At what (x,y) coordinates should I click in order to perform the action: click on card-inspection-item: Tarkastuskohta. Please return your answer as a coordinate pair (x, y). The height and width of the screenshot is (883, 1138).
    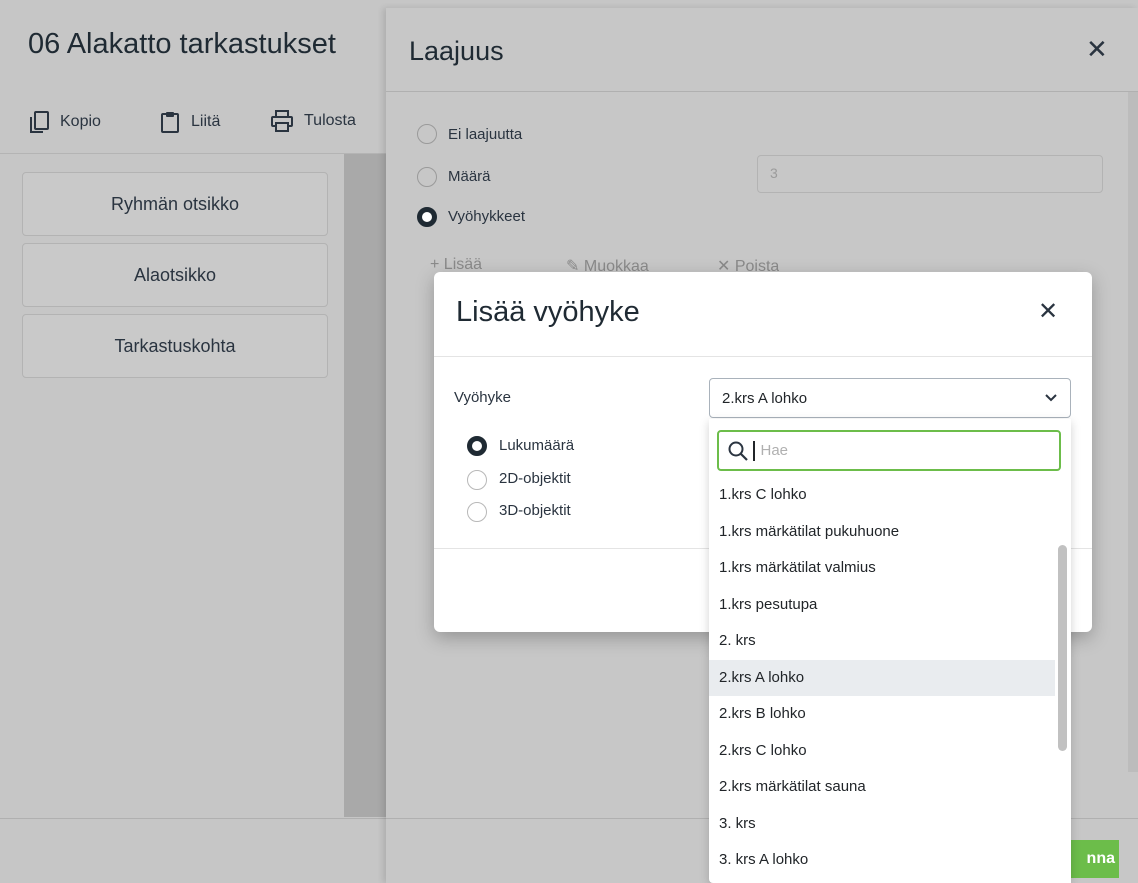
    Looking at the image, I should click on (175, 346).